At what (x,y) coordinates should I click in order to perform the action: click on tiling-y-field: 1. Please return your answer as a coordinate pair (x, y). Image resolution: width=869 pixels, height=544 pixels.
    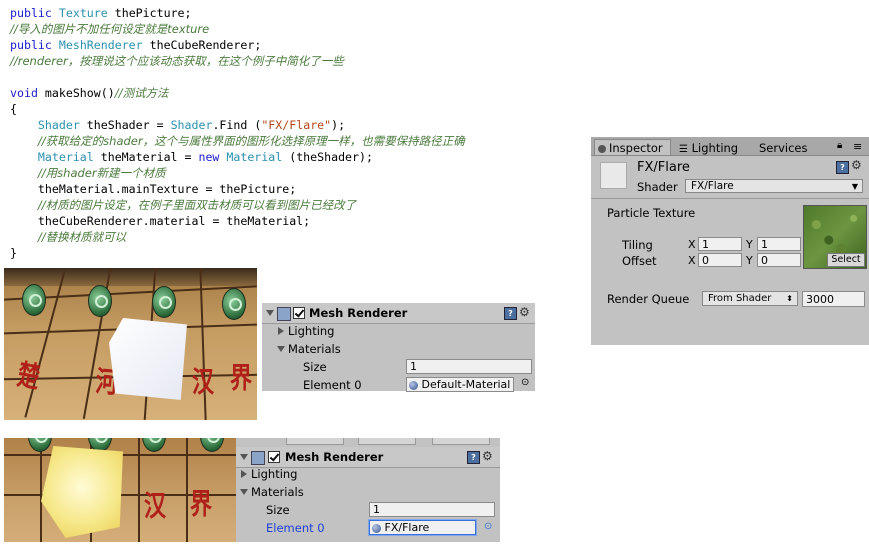
    Looking at the image, I should click on (779, 244).